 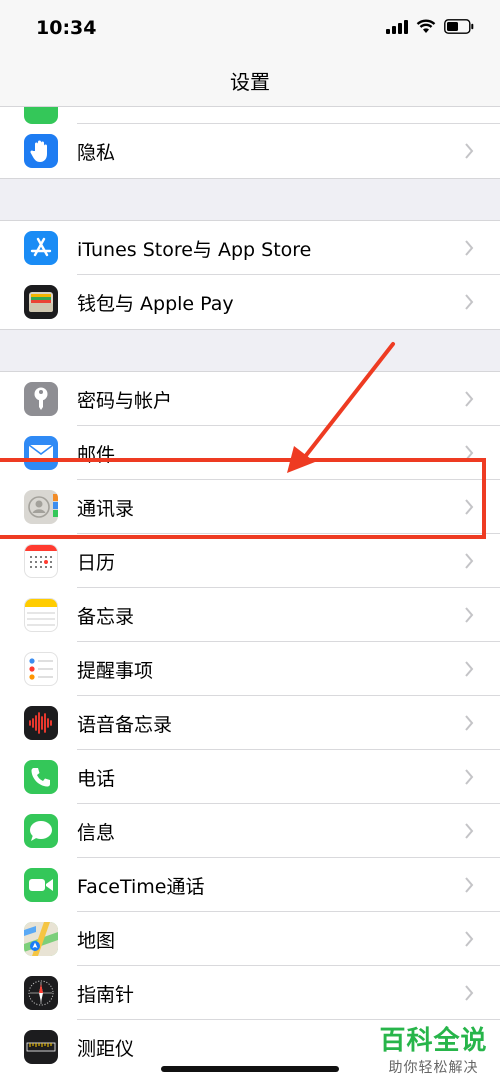 I want to click on settings-row-compass: 指南针, so click(x=250, y=993).